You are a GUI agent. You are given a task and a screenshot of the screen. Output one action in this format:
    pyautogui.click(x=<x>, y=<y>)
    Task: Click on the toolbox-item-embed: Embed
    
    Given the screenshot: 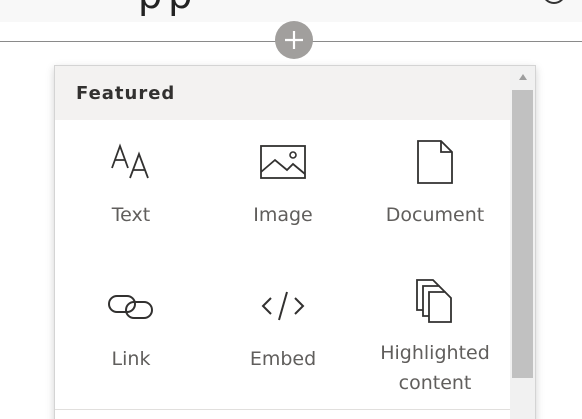 What is the action you would take?
    pyautogui.click(x=283, y=329)
    